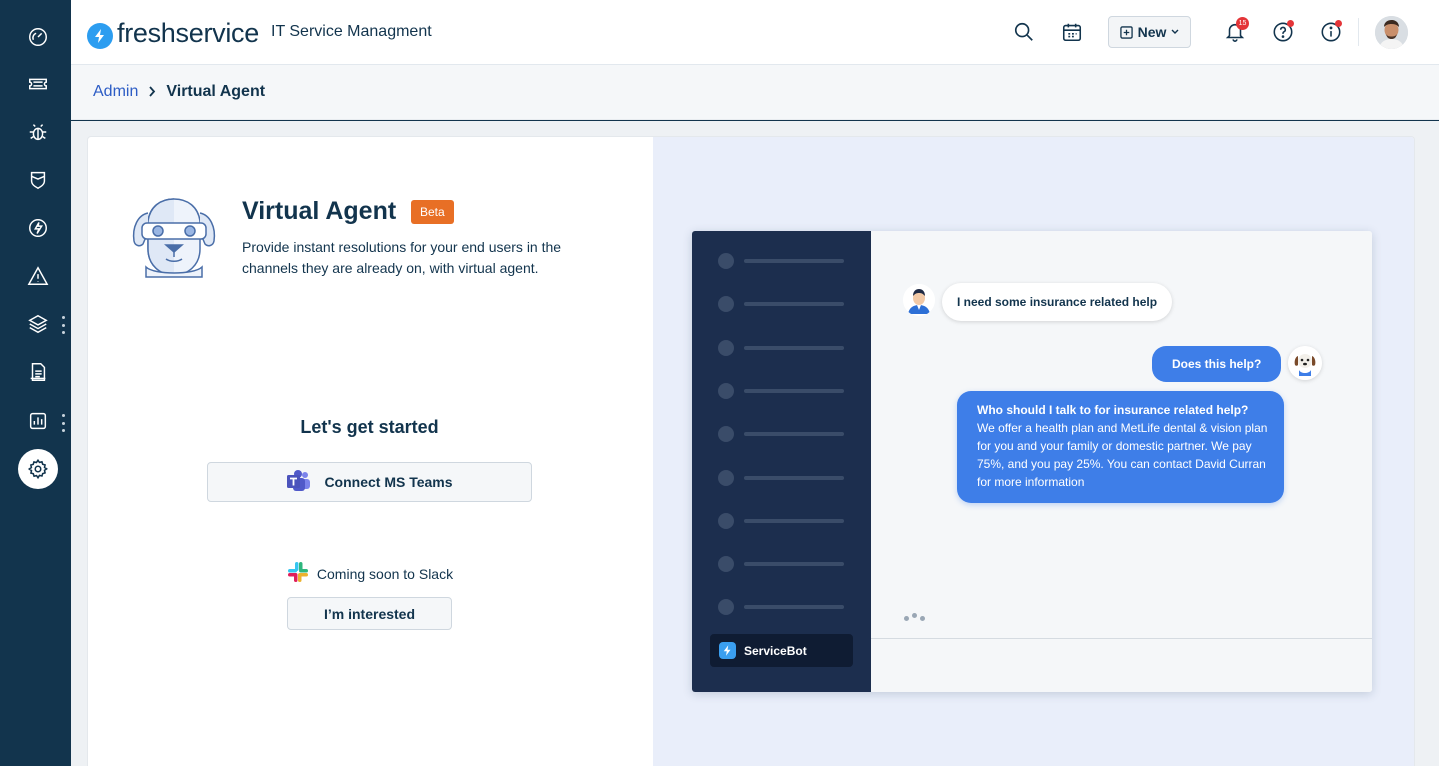 The height and width of the screenshot is (766, 1439). Describe the element at coordinates (755, 32) in the screenshot. I see `top-header: freshservice IT Service Managment New 15` at that location.